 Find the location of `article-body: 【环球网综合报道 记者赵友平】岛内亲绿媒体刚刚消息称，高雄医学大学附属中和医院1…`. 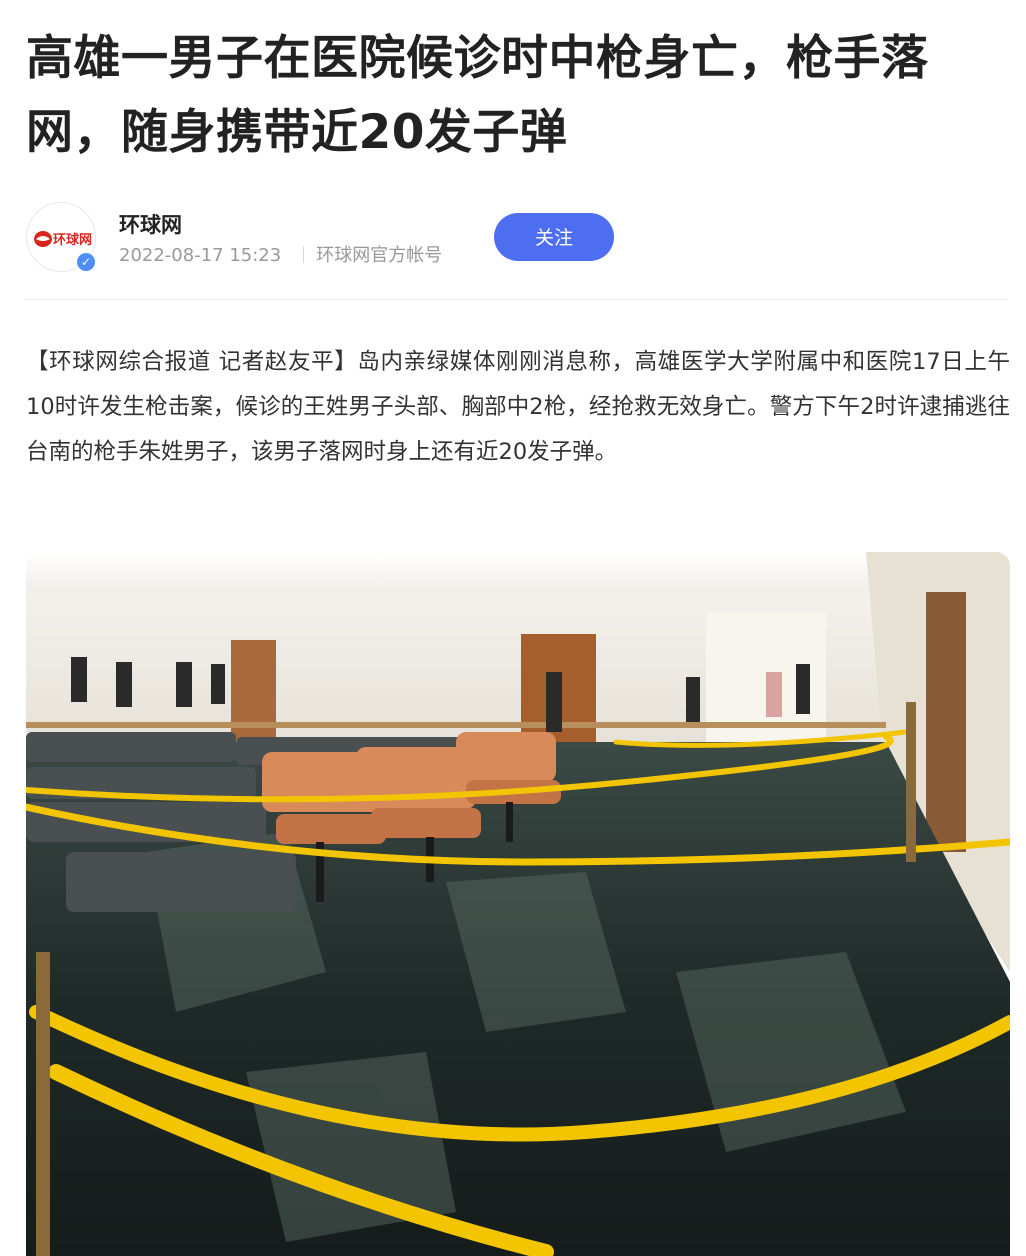

article-body: 【环球网综合报道 记者赵友平】岛内亲绿媒体刚刚消息称，高雄医学大学附属中和医院1… is located at coordinates (518, 407).